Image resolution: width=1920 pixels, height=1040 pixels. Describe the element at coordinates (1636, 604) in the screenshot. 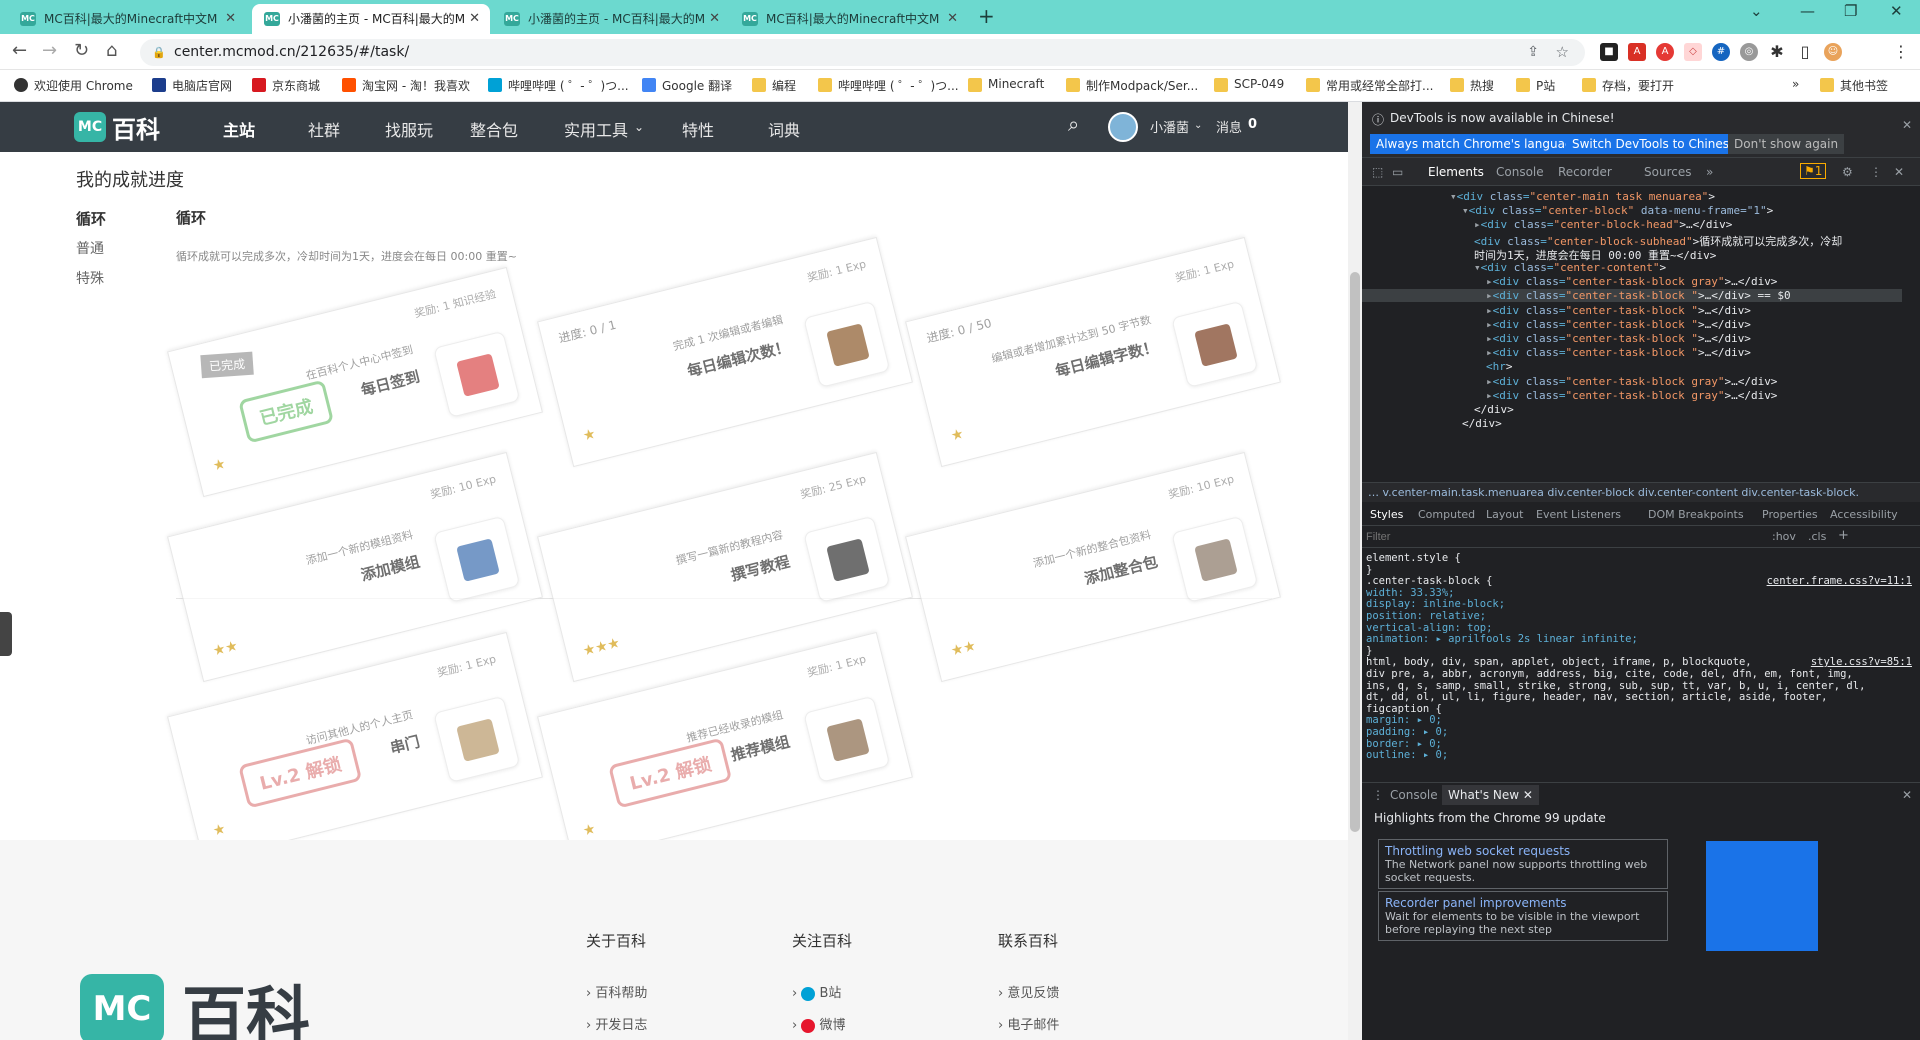

I see `css-rule-line: display: inline-block;` at that location.